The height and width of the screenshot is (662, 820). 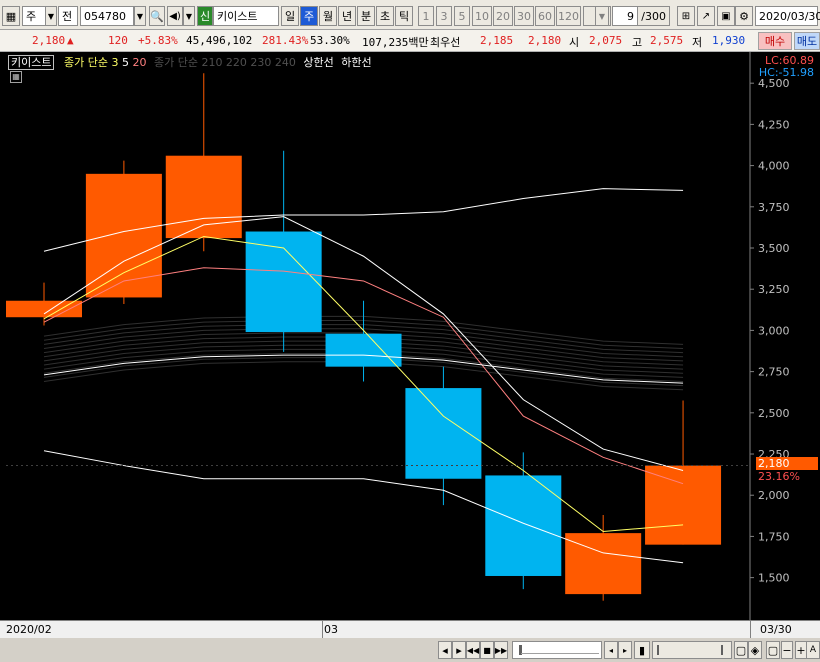 I want to click on range-slider-left-handle, so click(x=658, y=650).